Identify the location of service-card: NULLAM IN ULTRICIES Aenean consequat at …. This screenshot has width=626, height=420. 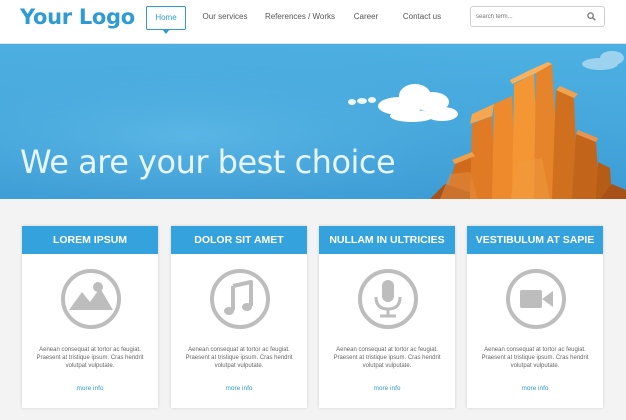
(387, 317).